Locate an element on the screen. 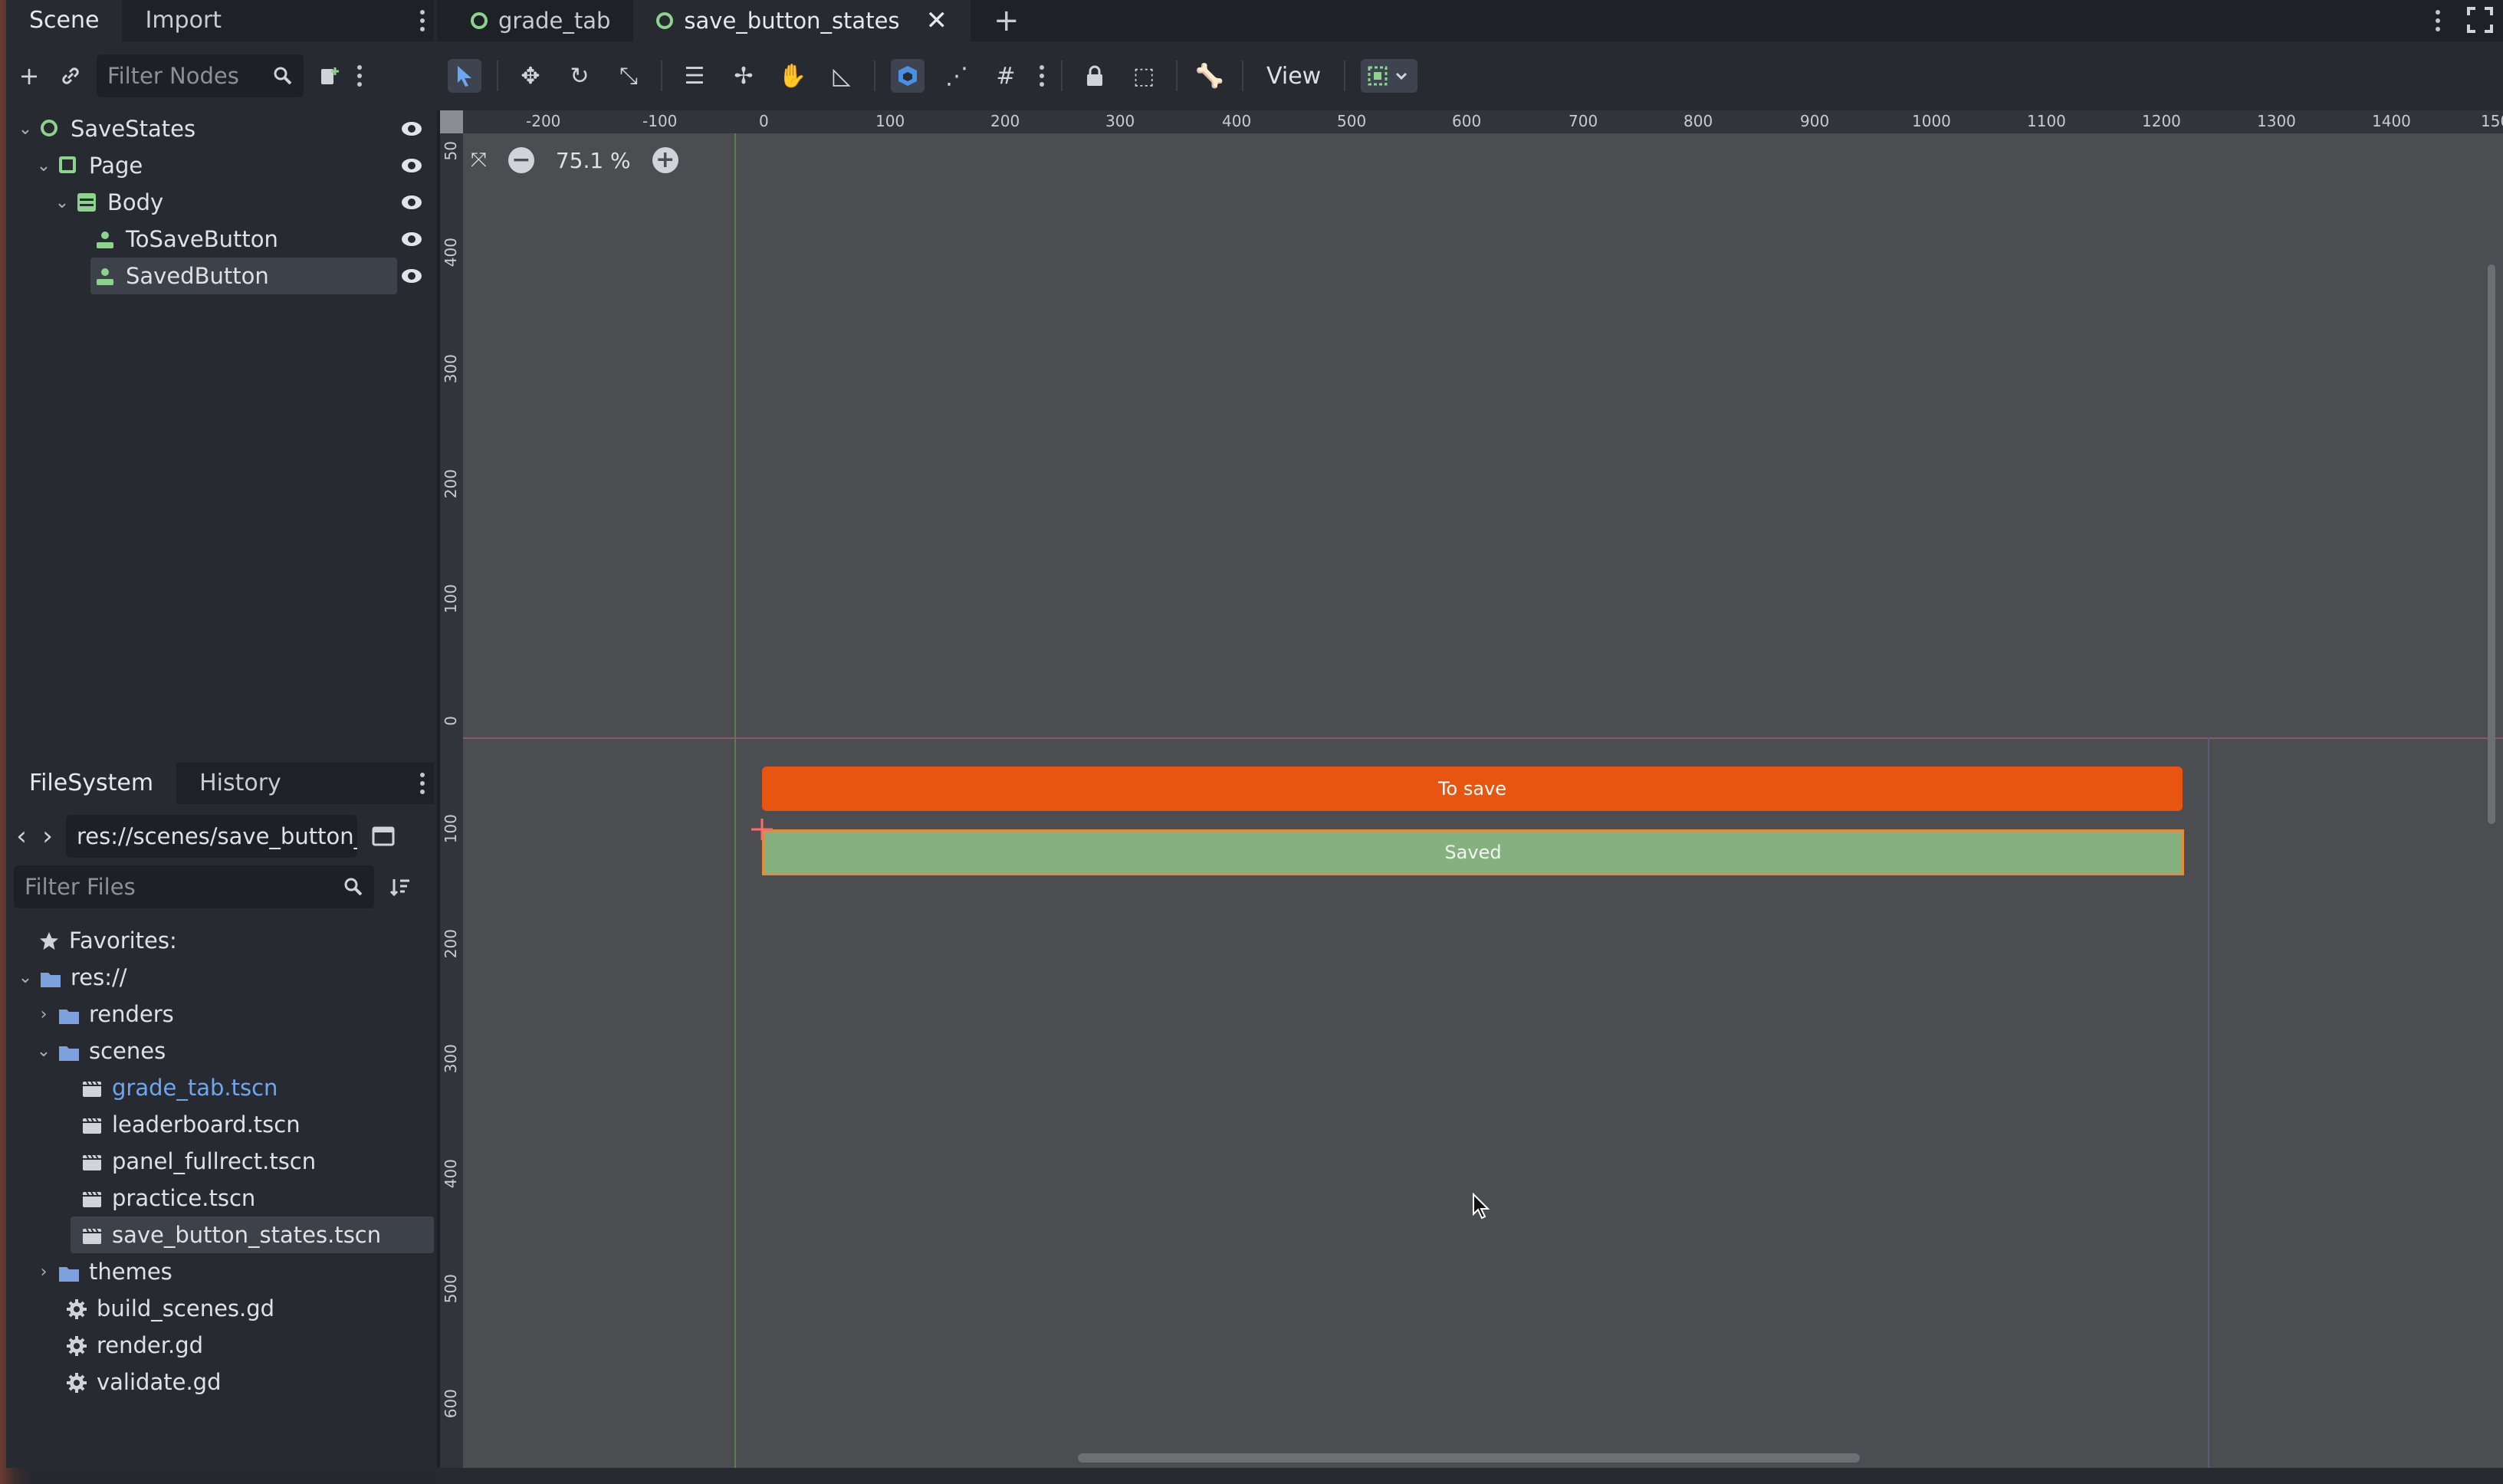  ruler-label: 1400 is located at coordinates (2391, 121).